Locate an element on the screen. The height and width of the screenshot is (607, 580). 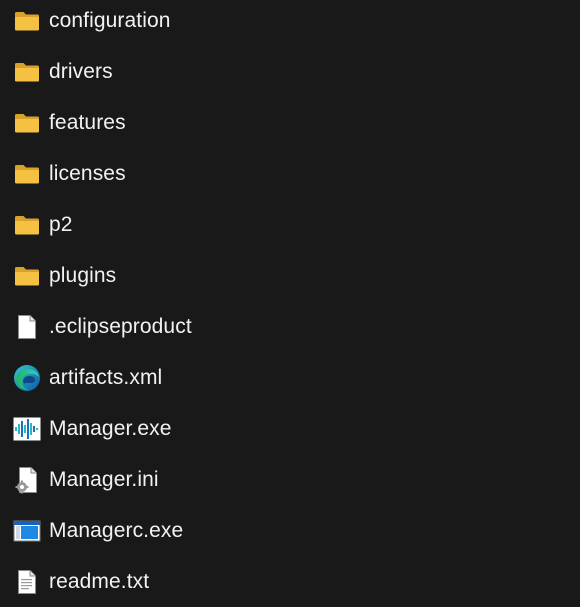
item-name: configuration is located at coordinates (110, 20).